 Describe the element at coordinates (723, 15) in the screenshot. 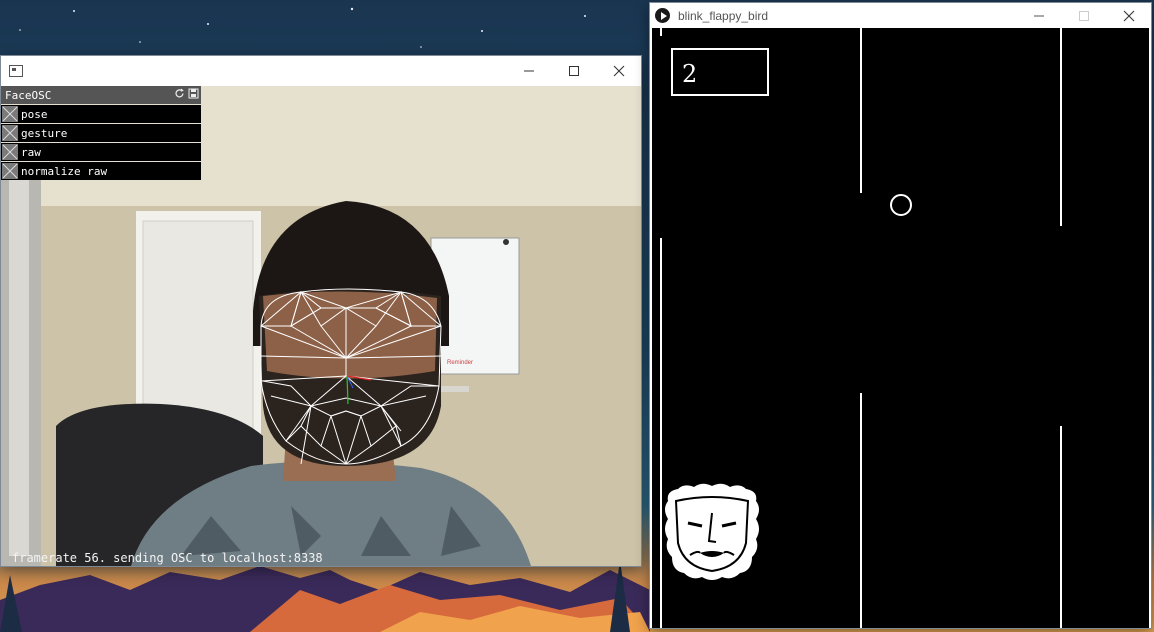

I see `window-title: blink_flappy_bird` at that location.